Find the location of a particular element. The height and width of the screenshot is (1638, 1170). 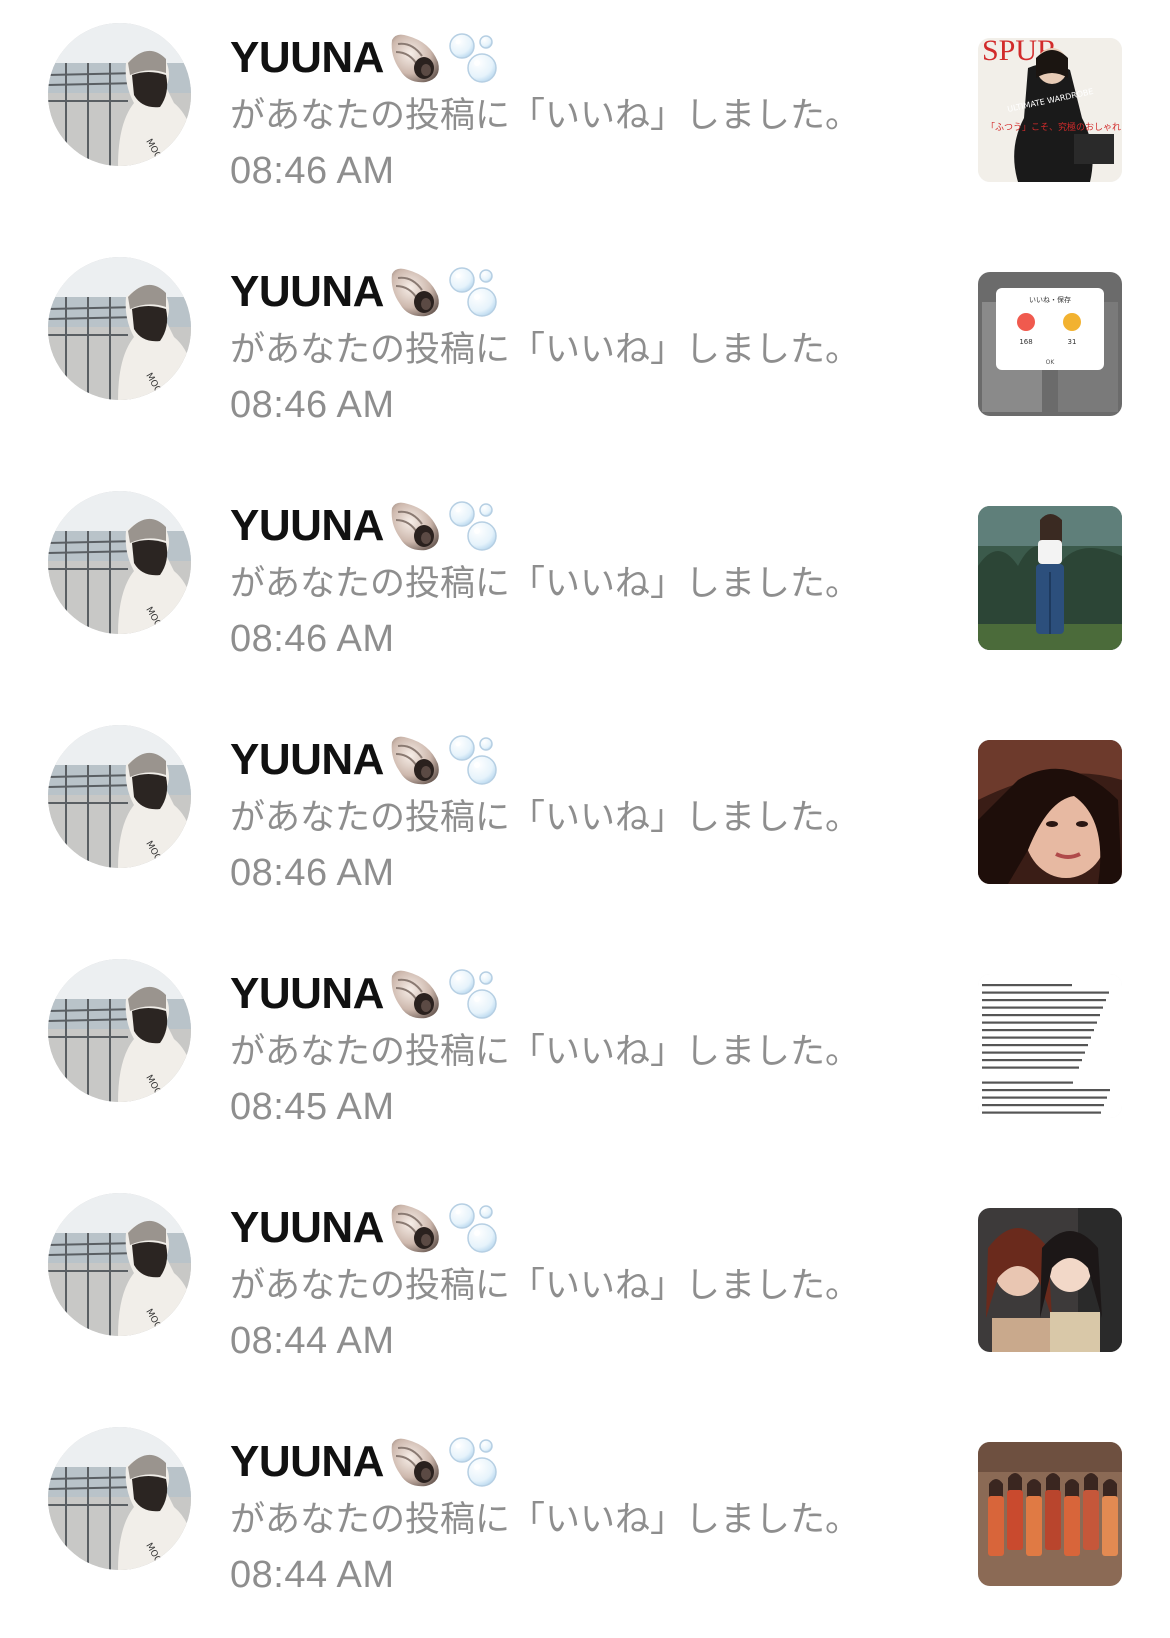

notification-row: MOON YUUNA があなたの投稿に「いいね」しました。 08:45 AM is located at coordinates (585, 1053).